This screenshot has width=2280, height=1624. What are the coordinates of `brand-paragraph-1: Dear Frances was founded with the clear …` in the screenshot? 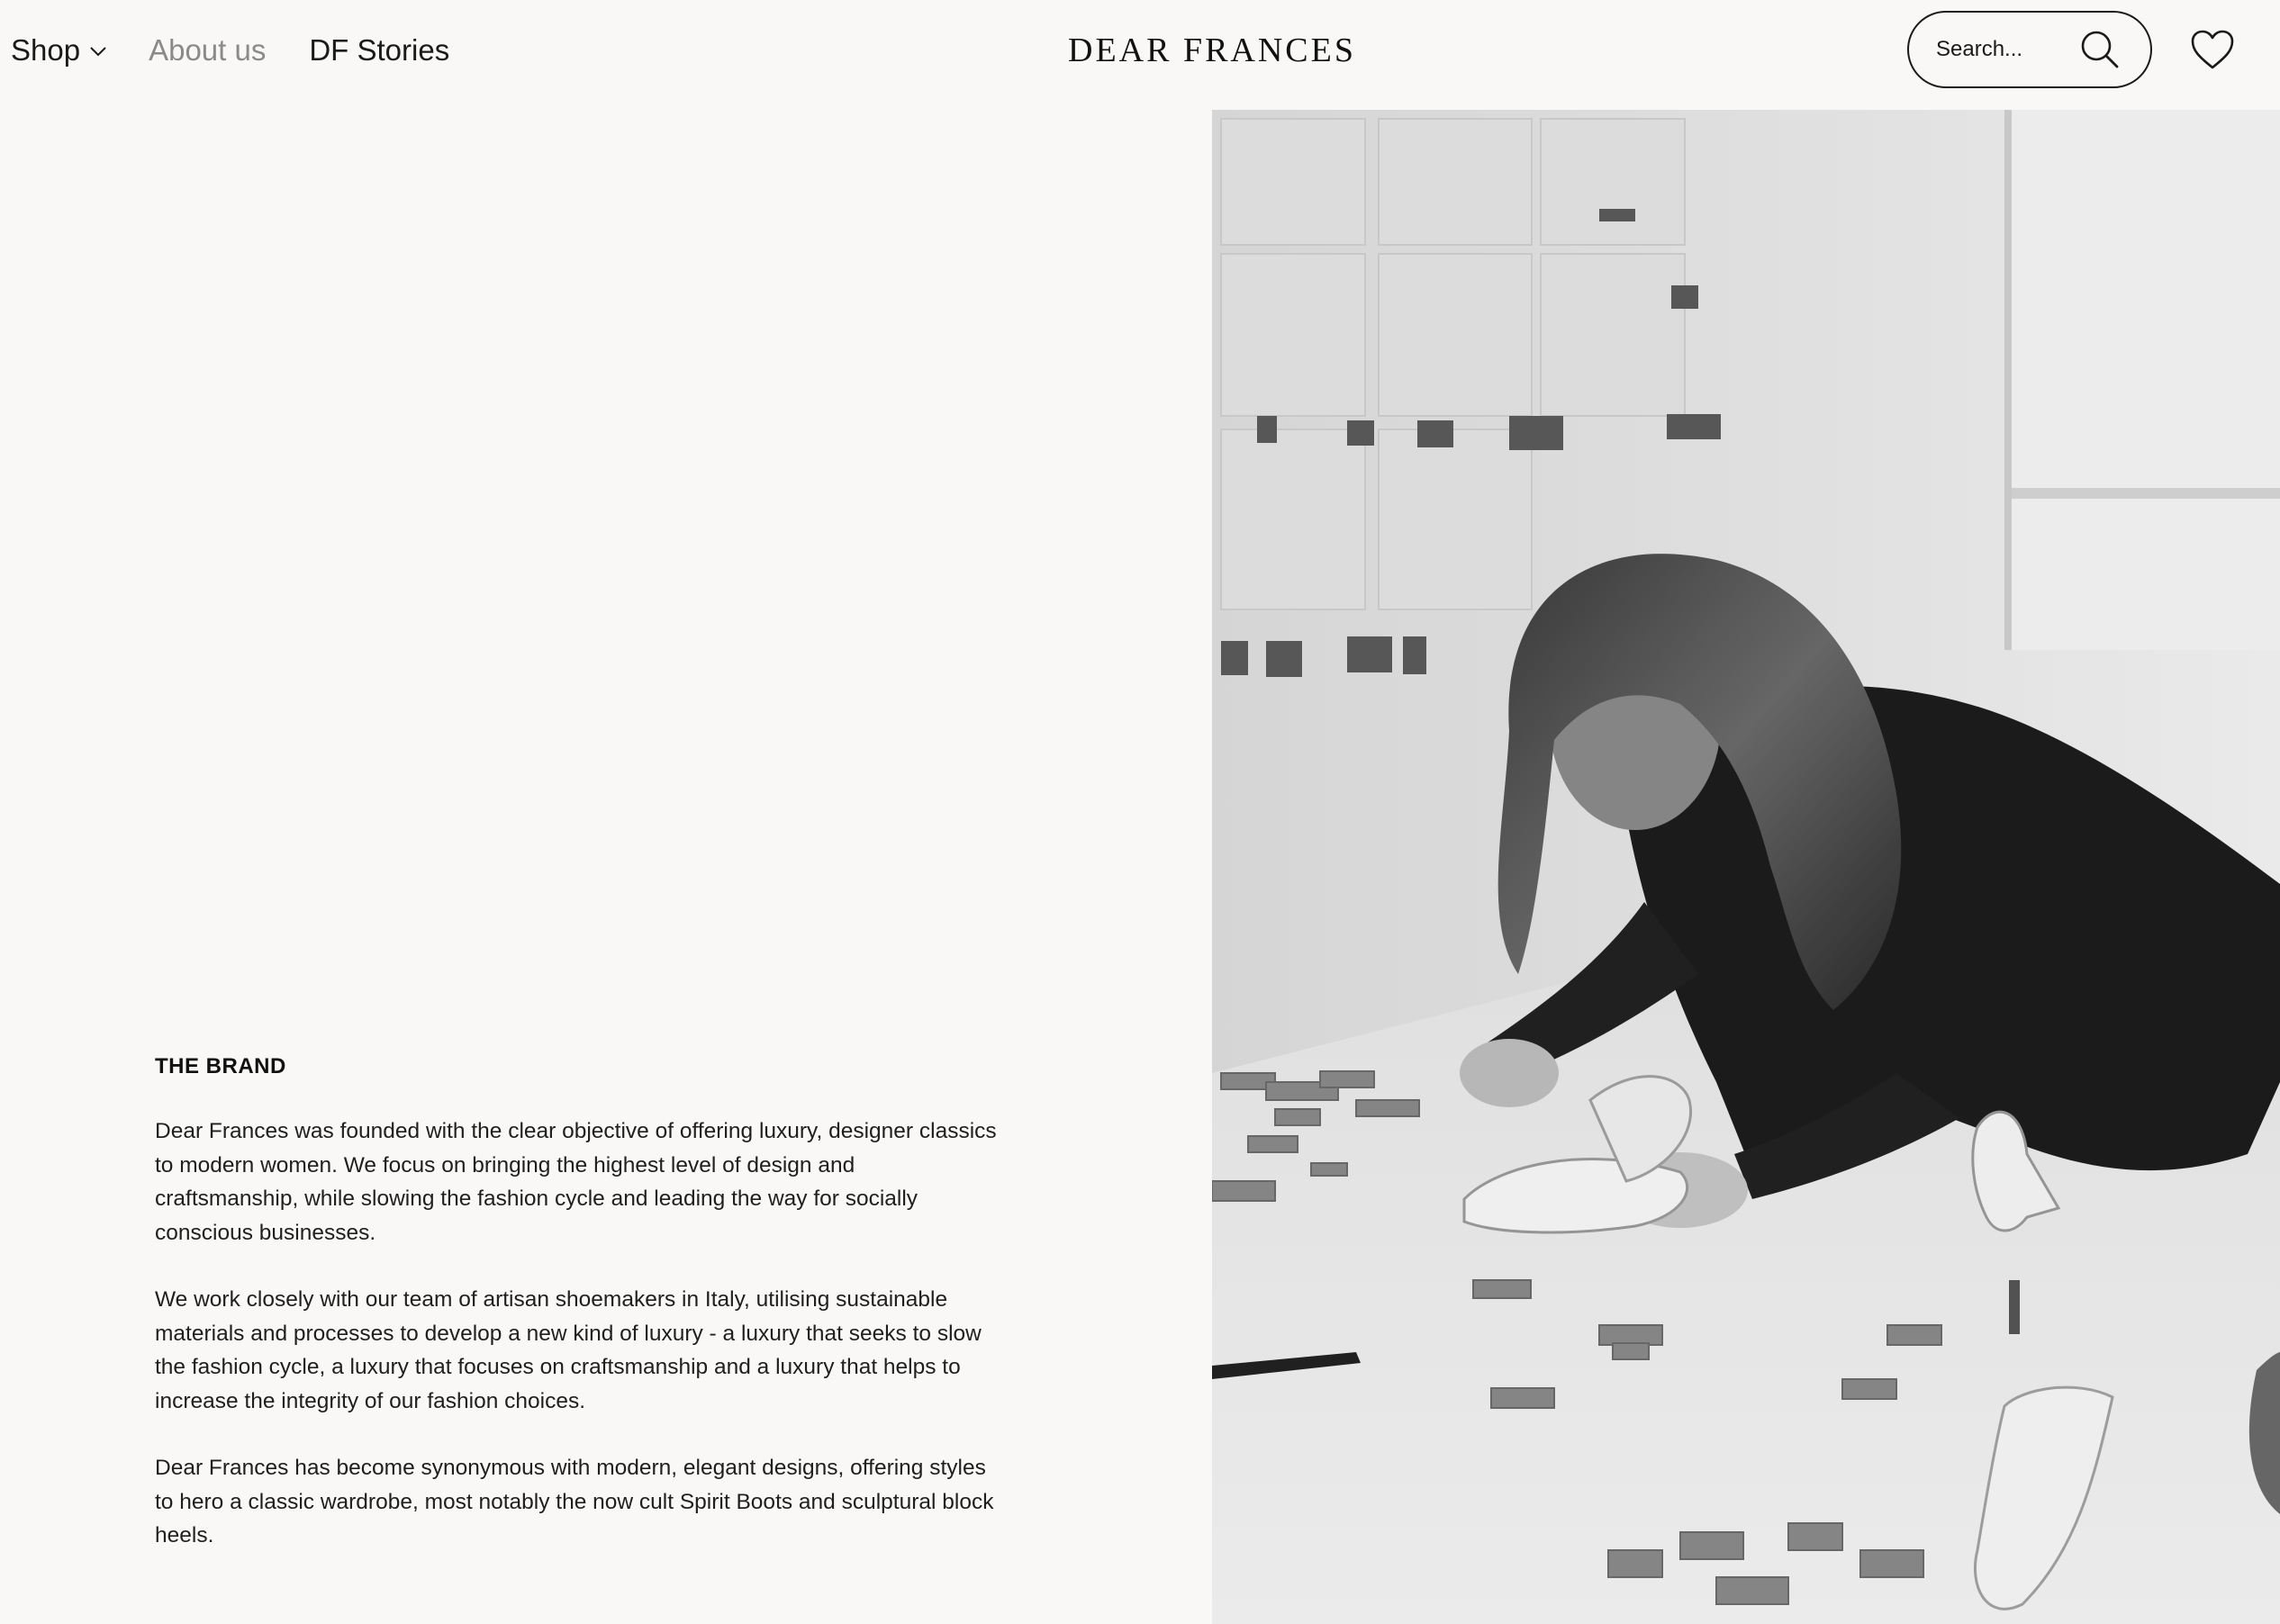 It's located at (576, 1182).